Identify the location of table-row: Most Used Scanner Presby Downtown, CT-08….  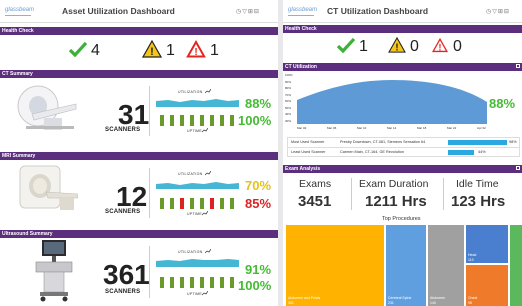
(403, 143).